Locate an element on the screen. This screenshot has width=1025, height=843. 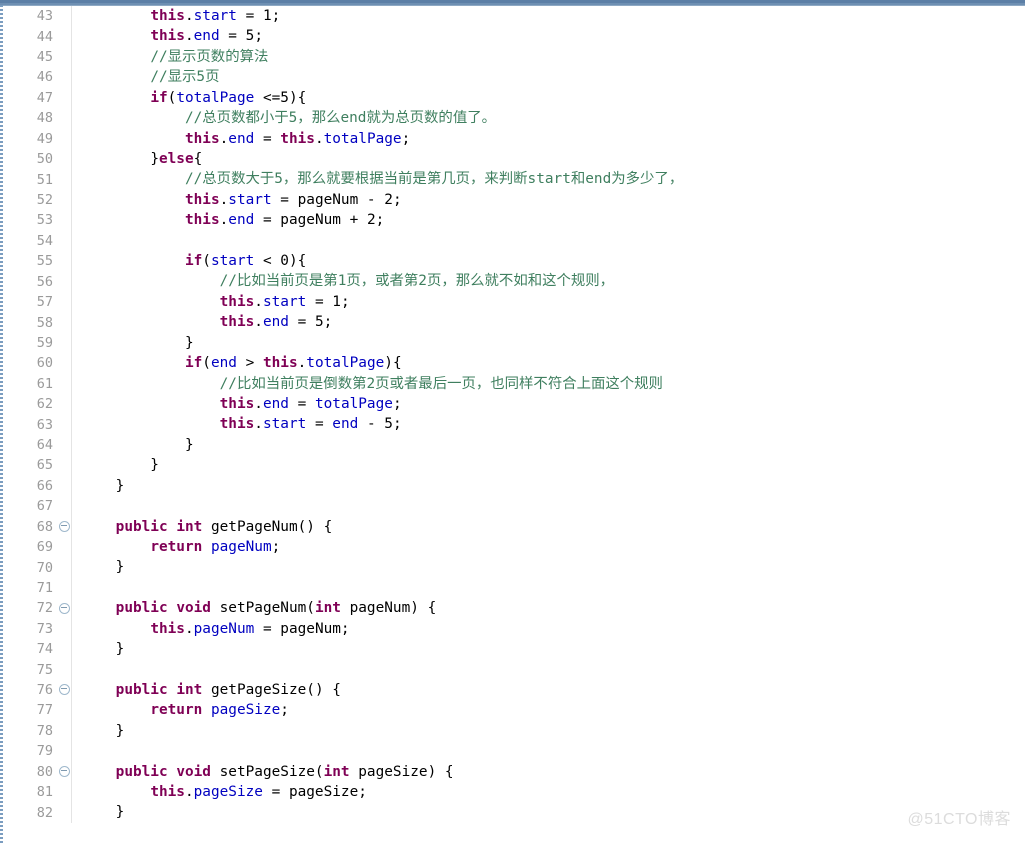
code-line: 57 this.start = 1; is located at coordinates (514, 302).